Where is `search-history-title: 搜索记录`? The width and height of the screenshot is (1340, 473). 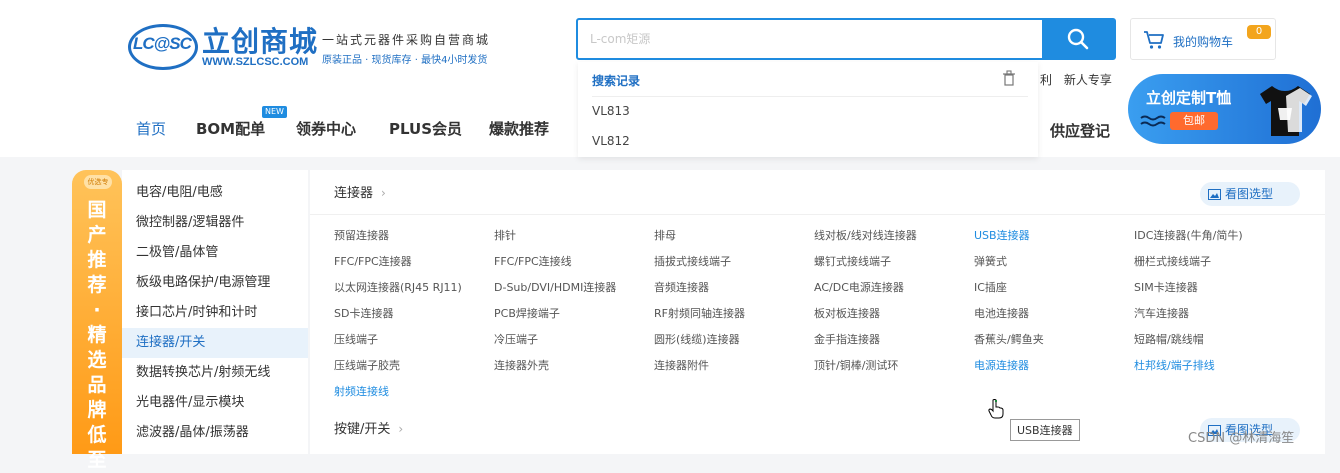
search-history-title: 搜索记录 is located at coordinates (616, 81).